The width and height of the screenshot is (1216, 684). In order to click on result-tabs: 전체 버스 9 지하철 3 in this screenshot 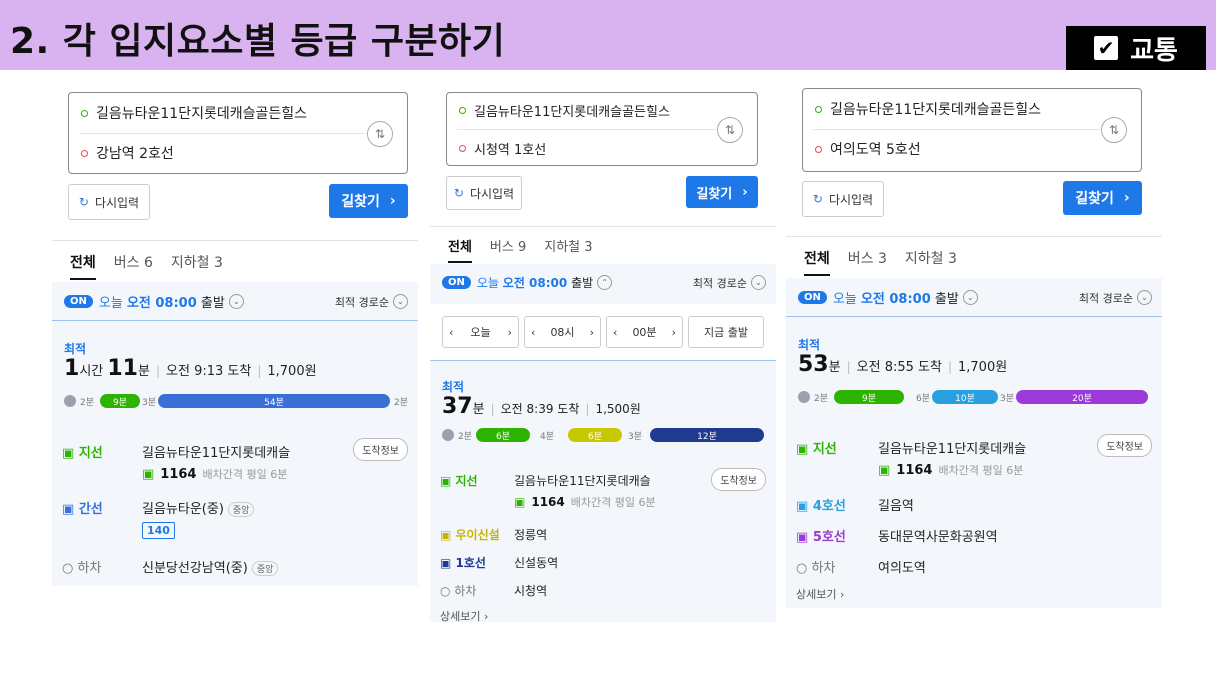, I will do `click(603, 249)`.